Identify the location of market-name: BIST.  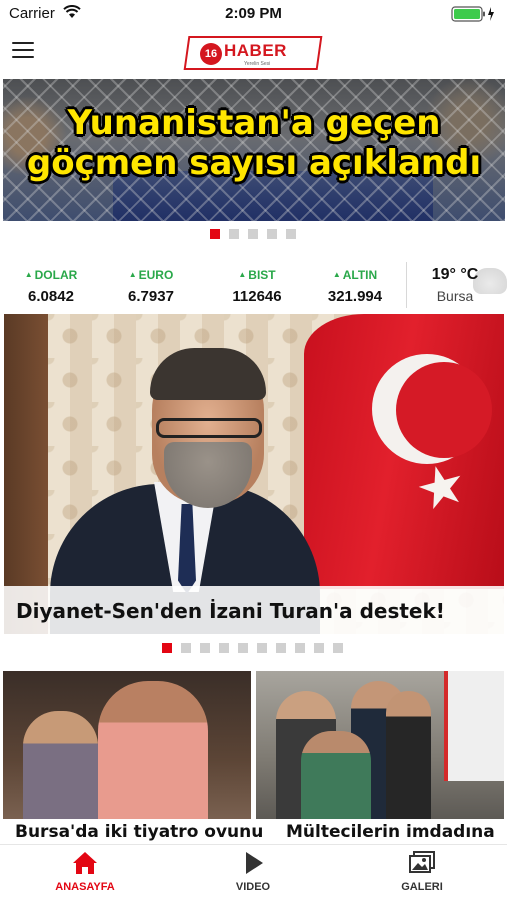
(262, 275).